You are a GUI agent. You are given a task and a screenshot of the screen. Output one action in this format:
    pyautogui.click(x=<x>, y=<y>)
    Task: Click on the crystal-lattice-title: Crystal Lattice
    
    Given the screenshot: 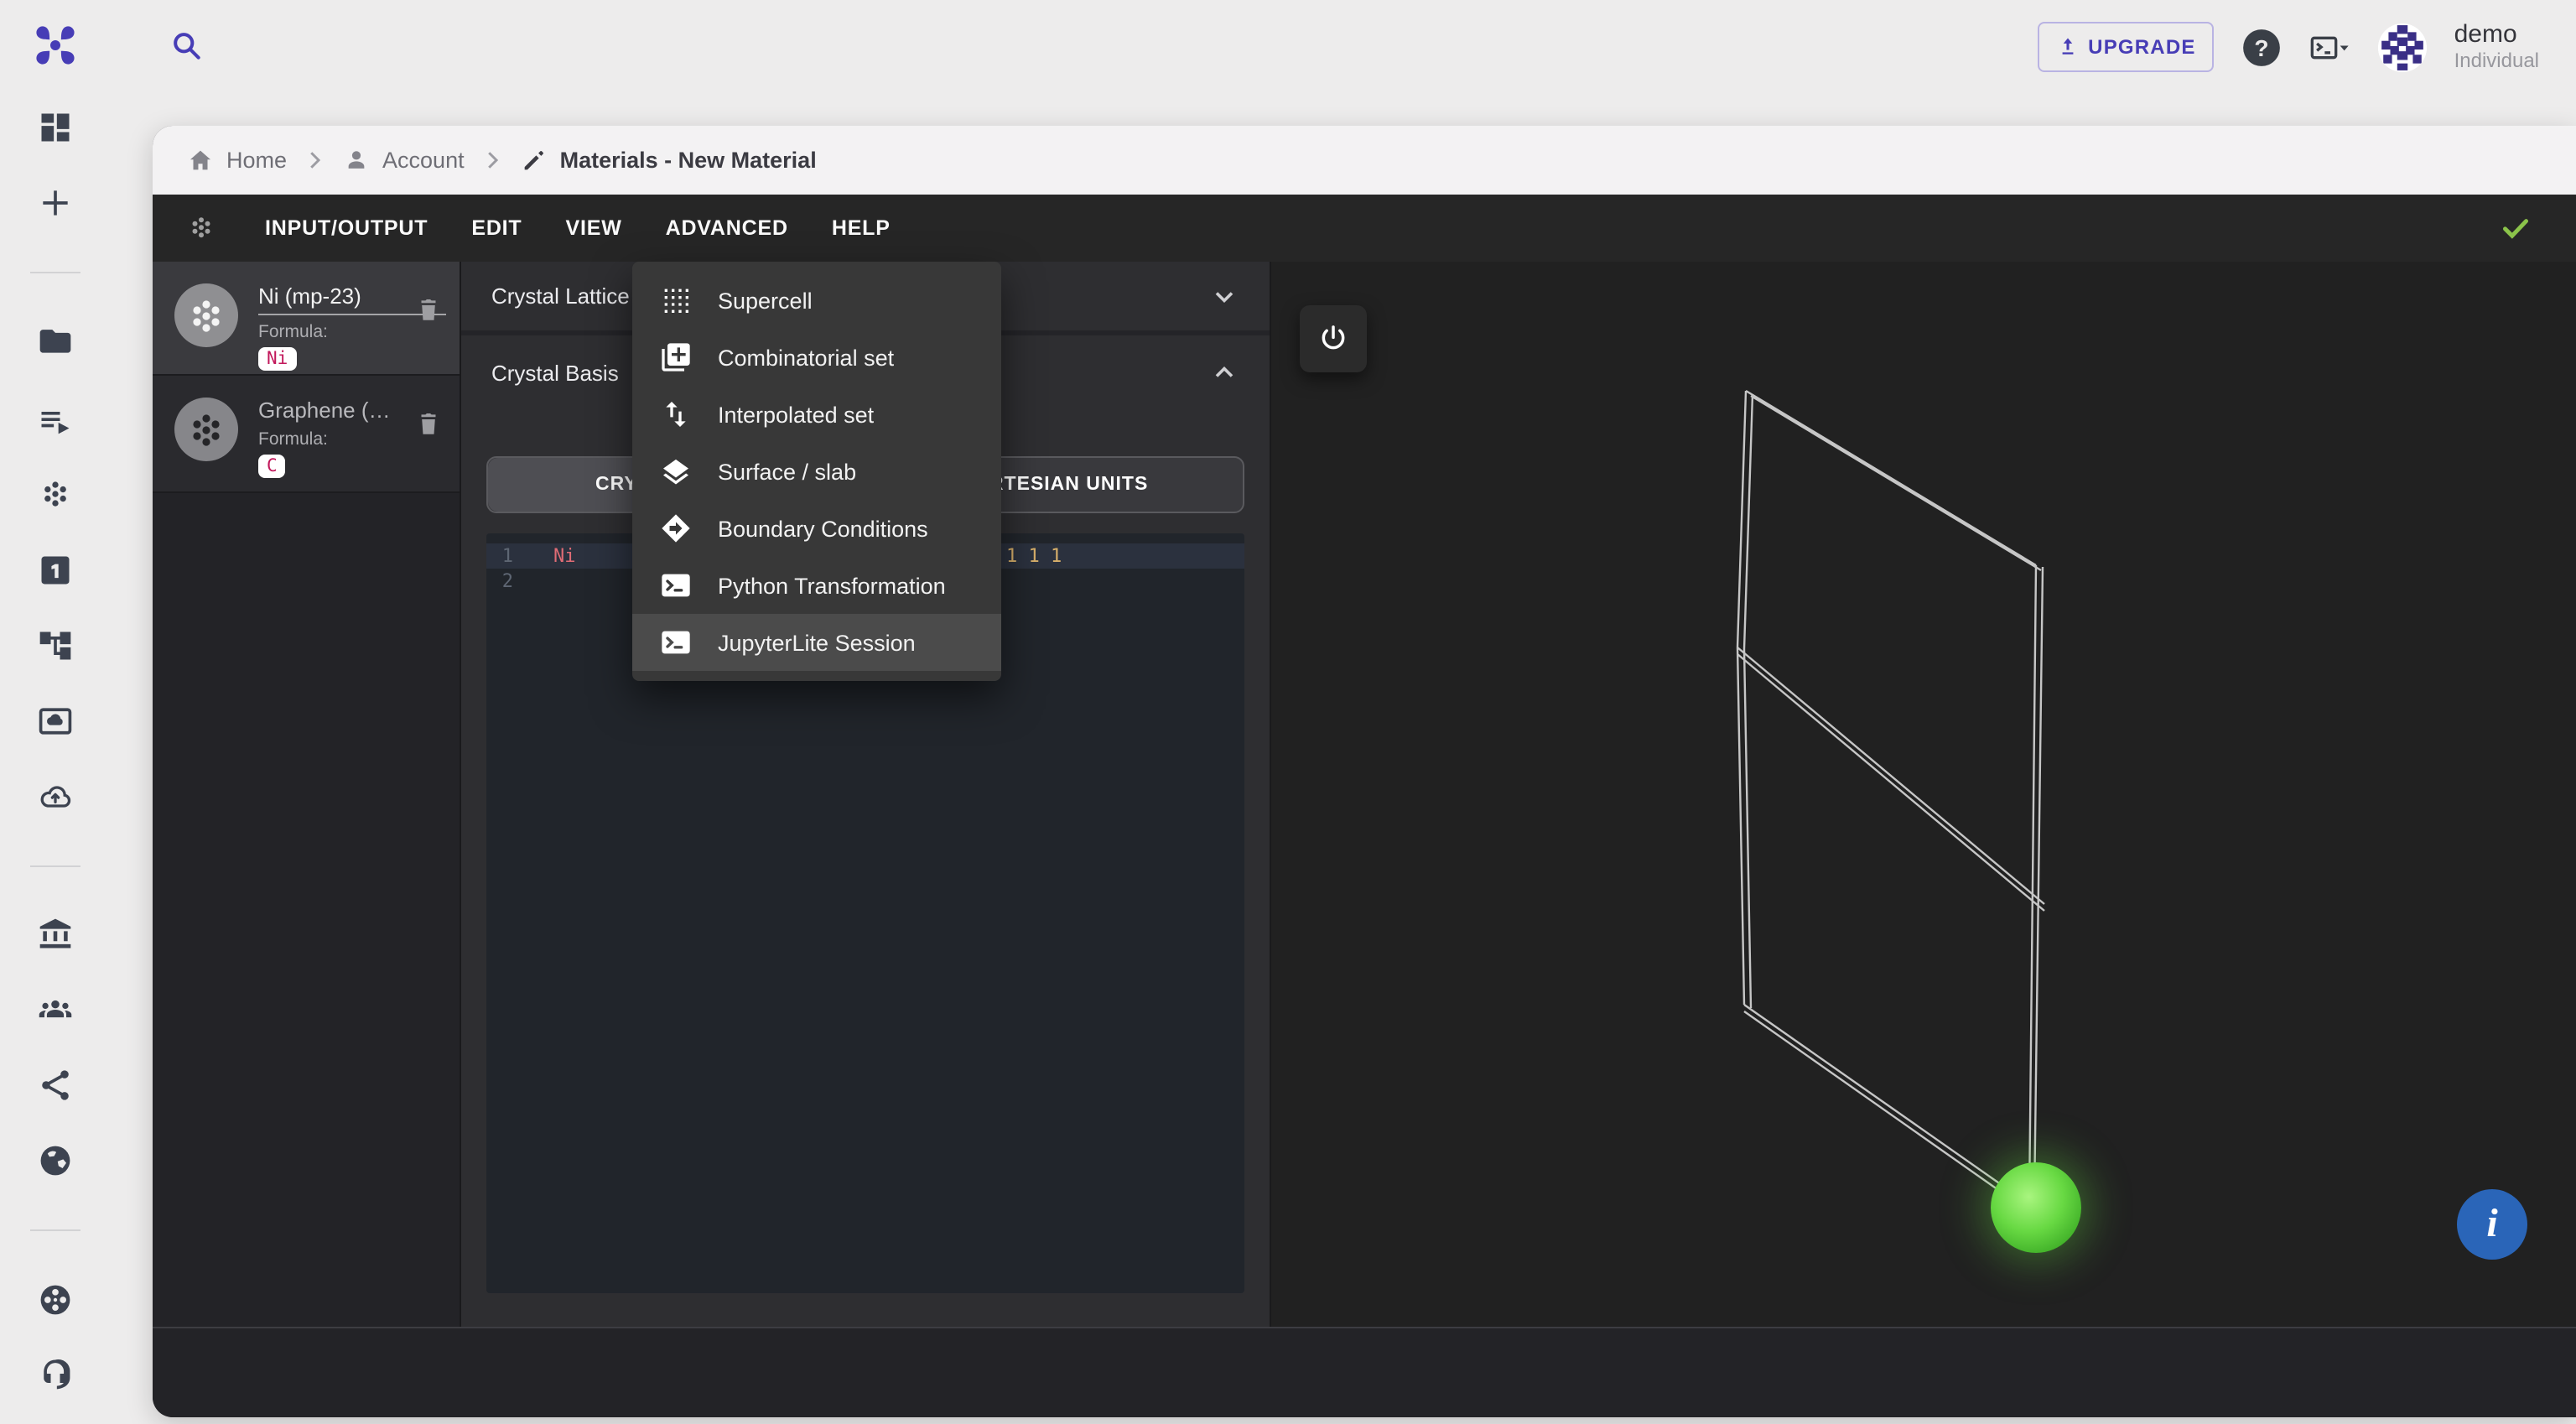 What is the action you would take?
    pyautogui.click(x=560, y=296)
    